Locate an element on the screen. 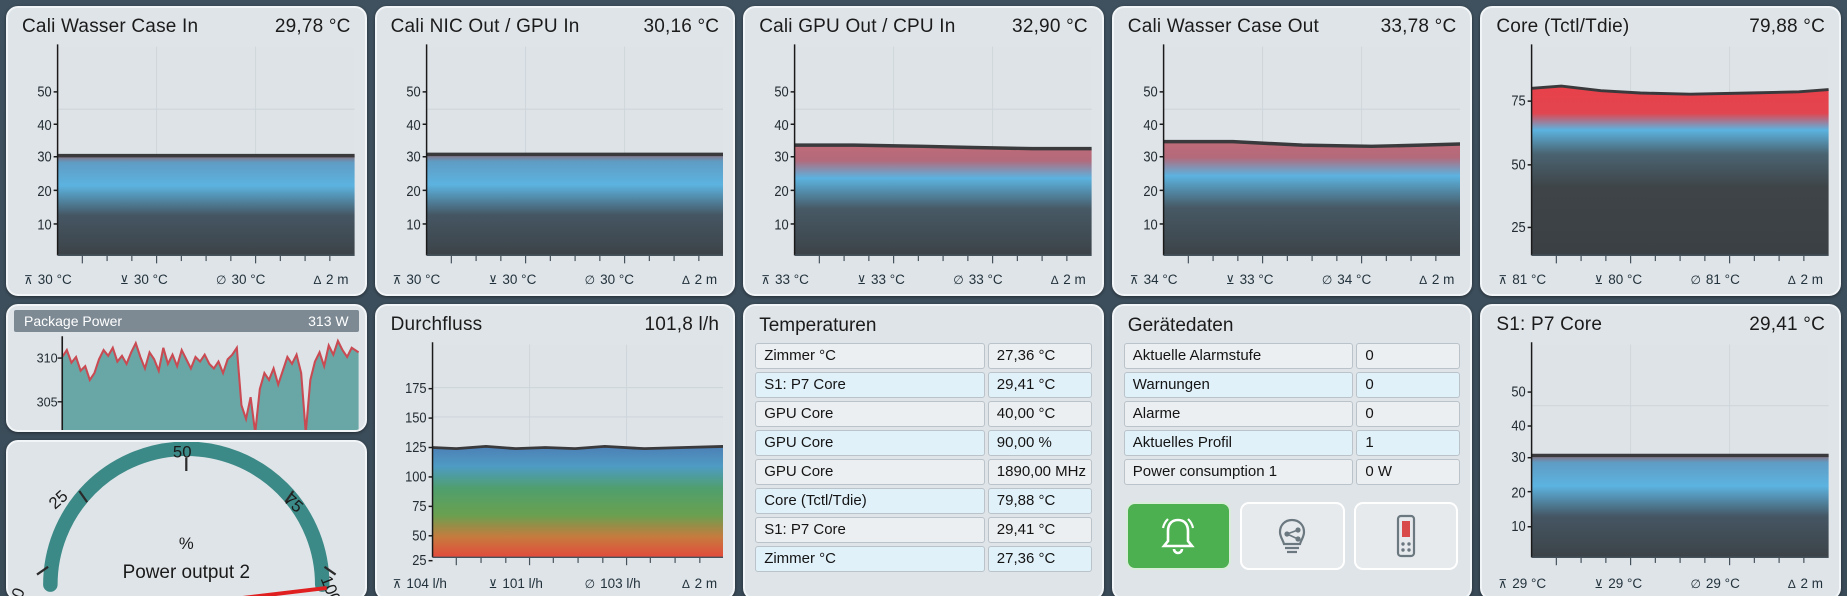  panel-title: Temperaturen is located at coordinates (818, 325).